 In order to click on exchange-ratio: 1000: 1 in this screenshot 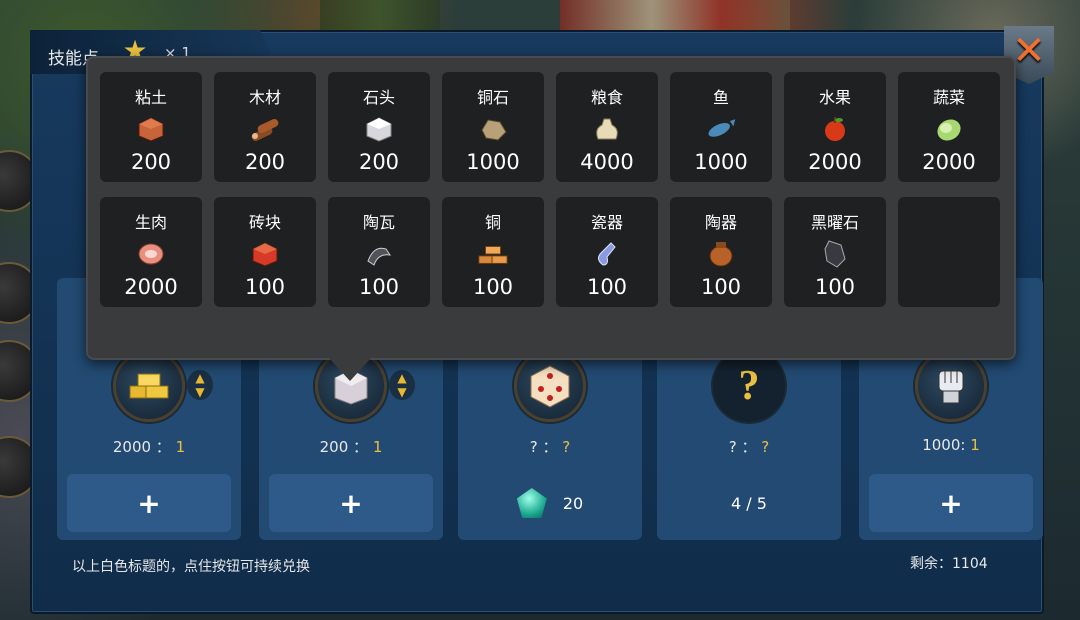, I will do `click(951, 445)`.